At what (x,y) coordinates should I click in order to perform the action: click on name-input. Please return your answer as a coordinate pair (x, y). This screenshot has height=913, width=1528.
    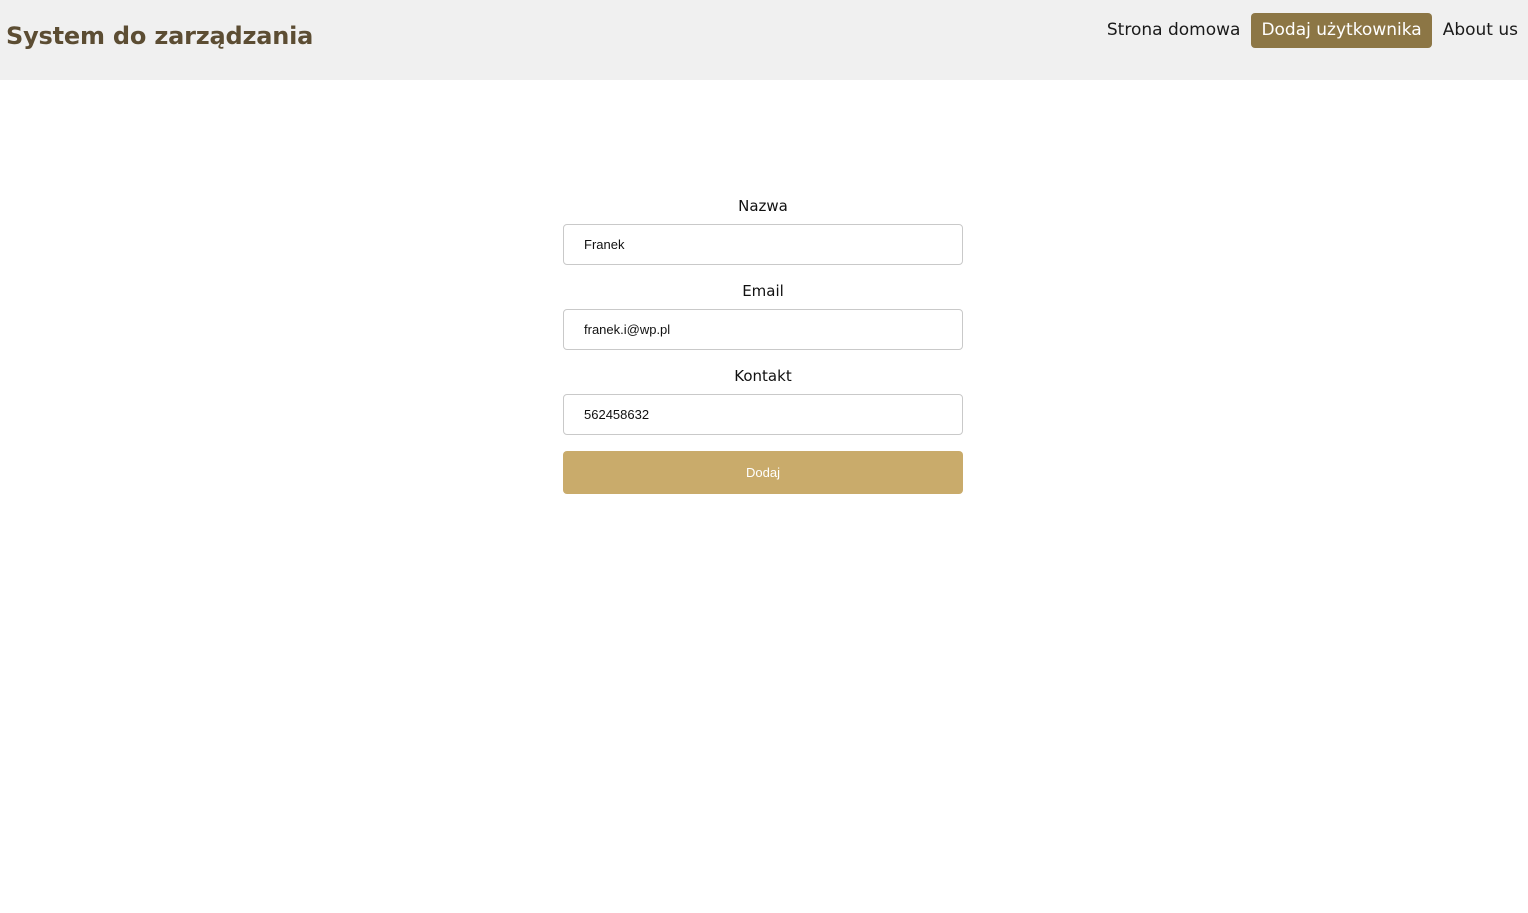
    Looking at the image, I should click on (763, 244).